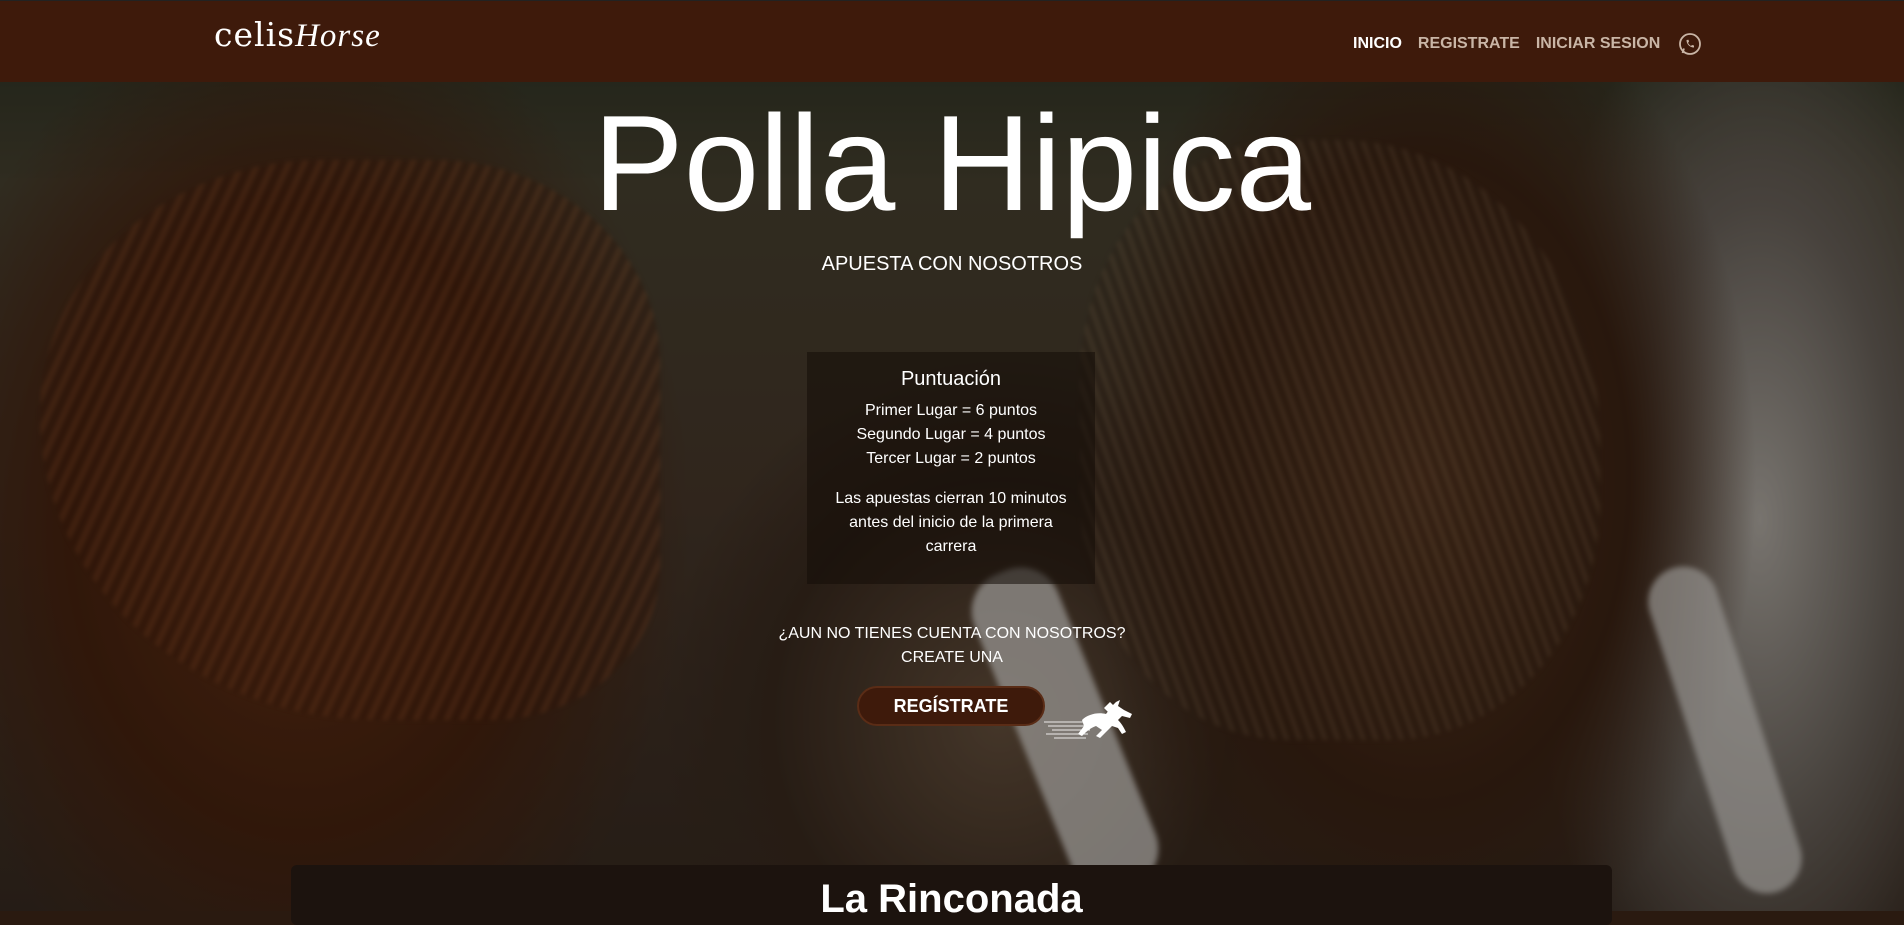 This screenshot has height=925, width=1904. I want to click on page-subtitle: APUESTA CON NOSOTROS, so click(952, 264).